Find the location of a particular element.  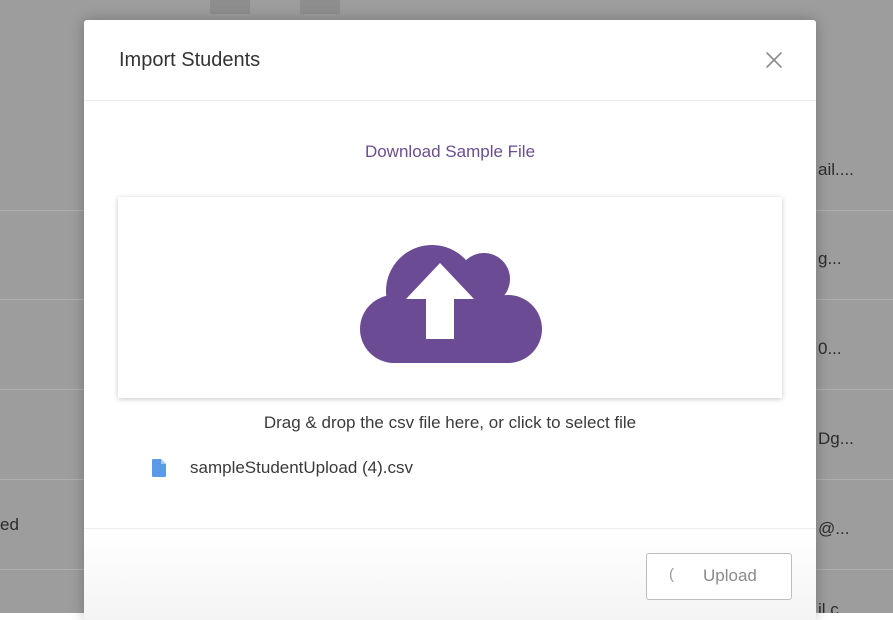

download-sample-file-link: Download Sample File is located at coordinates (450, 152).